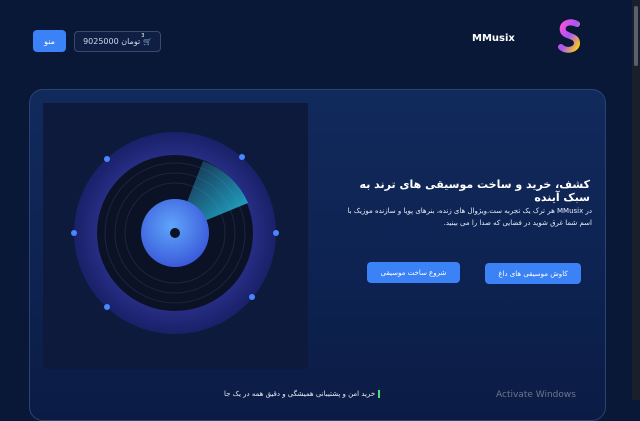 The image size is (640, 421). Describe the element at coordinates (143, 35) in the screenshot. I see `cart-count-badge: 3` at that location.